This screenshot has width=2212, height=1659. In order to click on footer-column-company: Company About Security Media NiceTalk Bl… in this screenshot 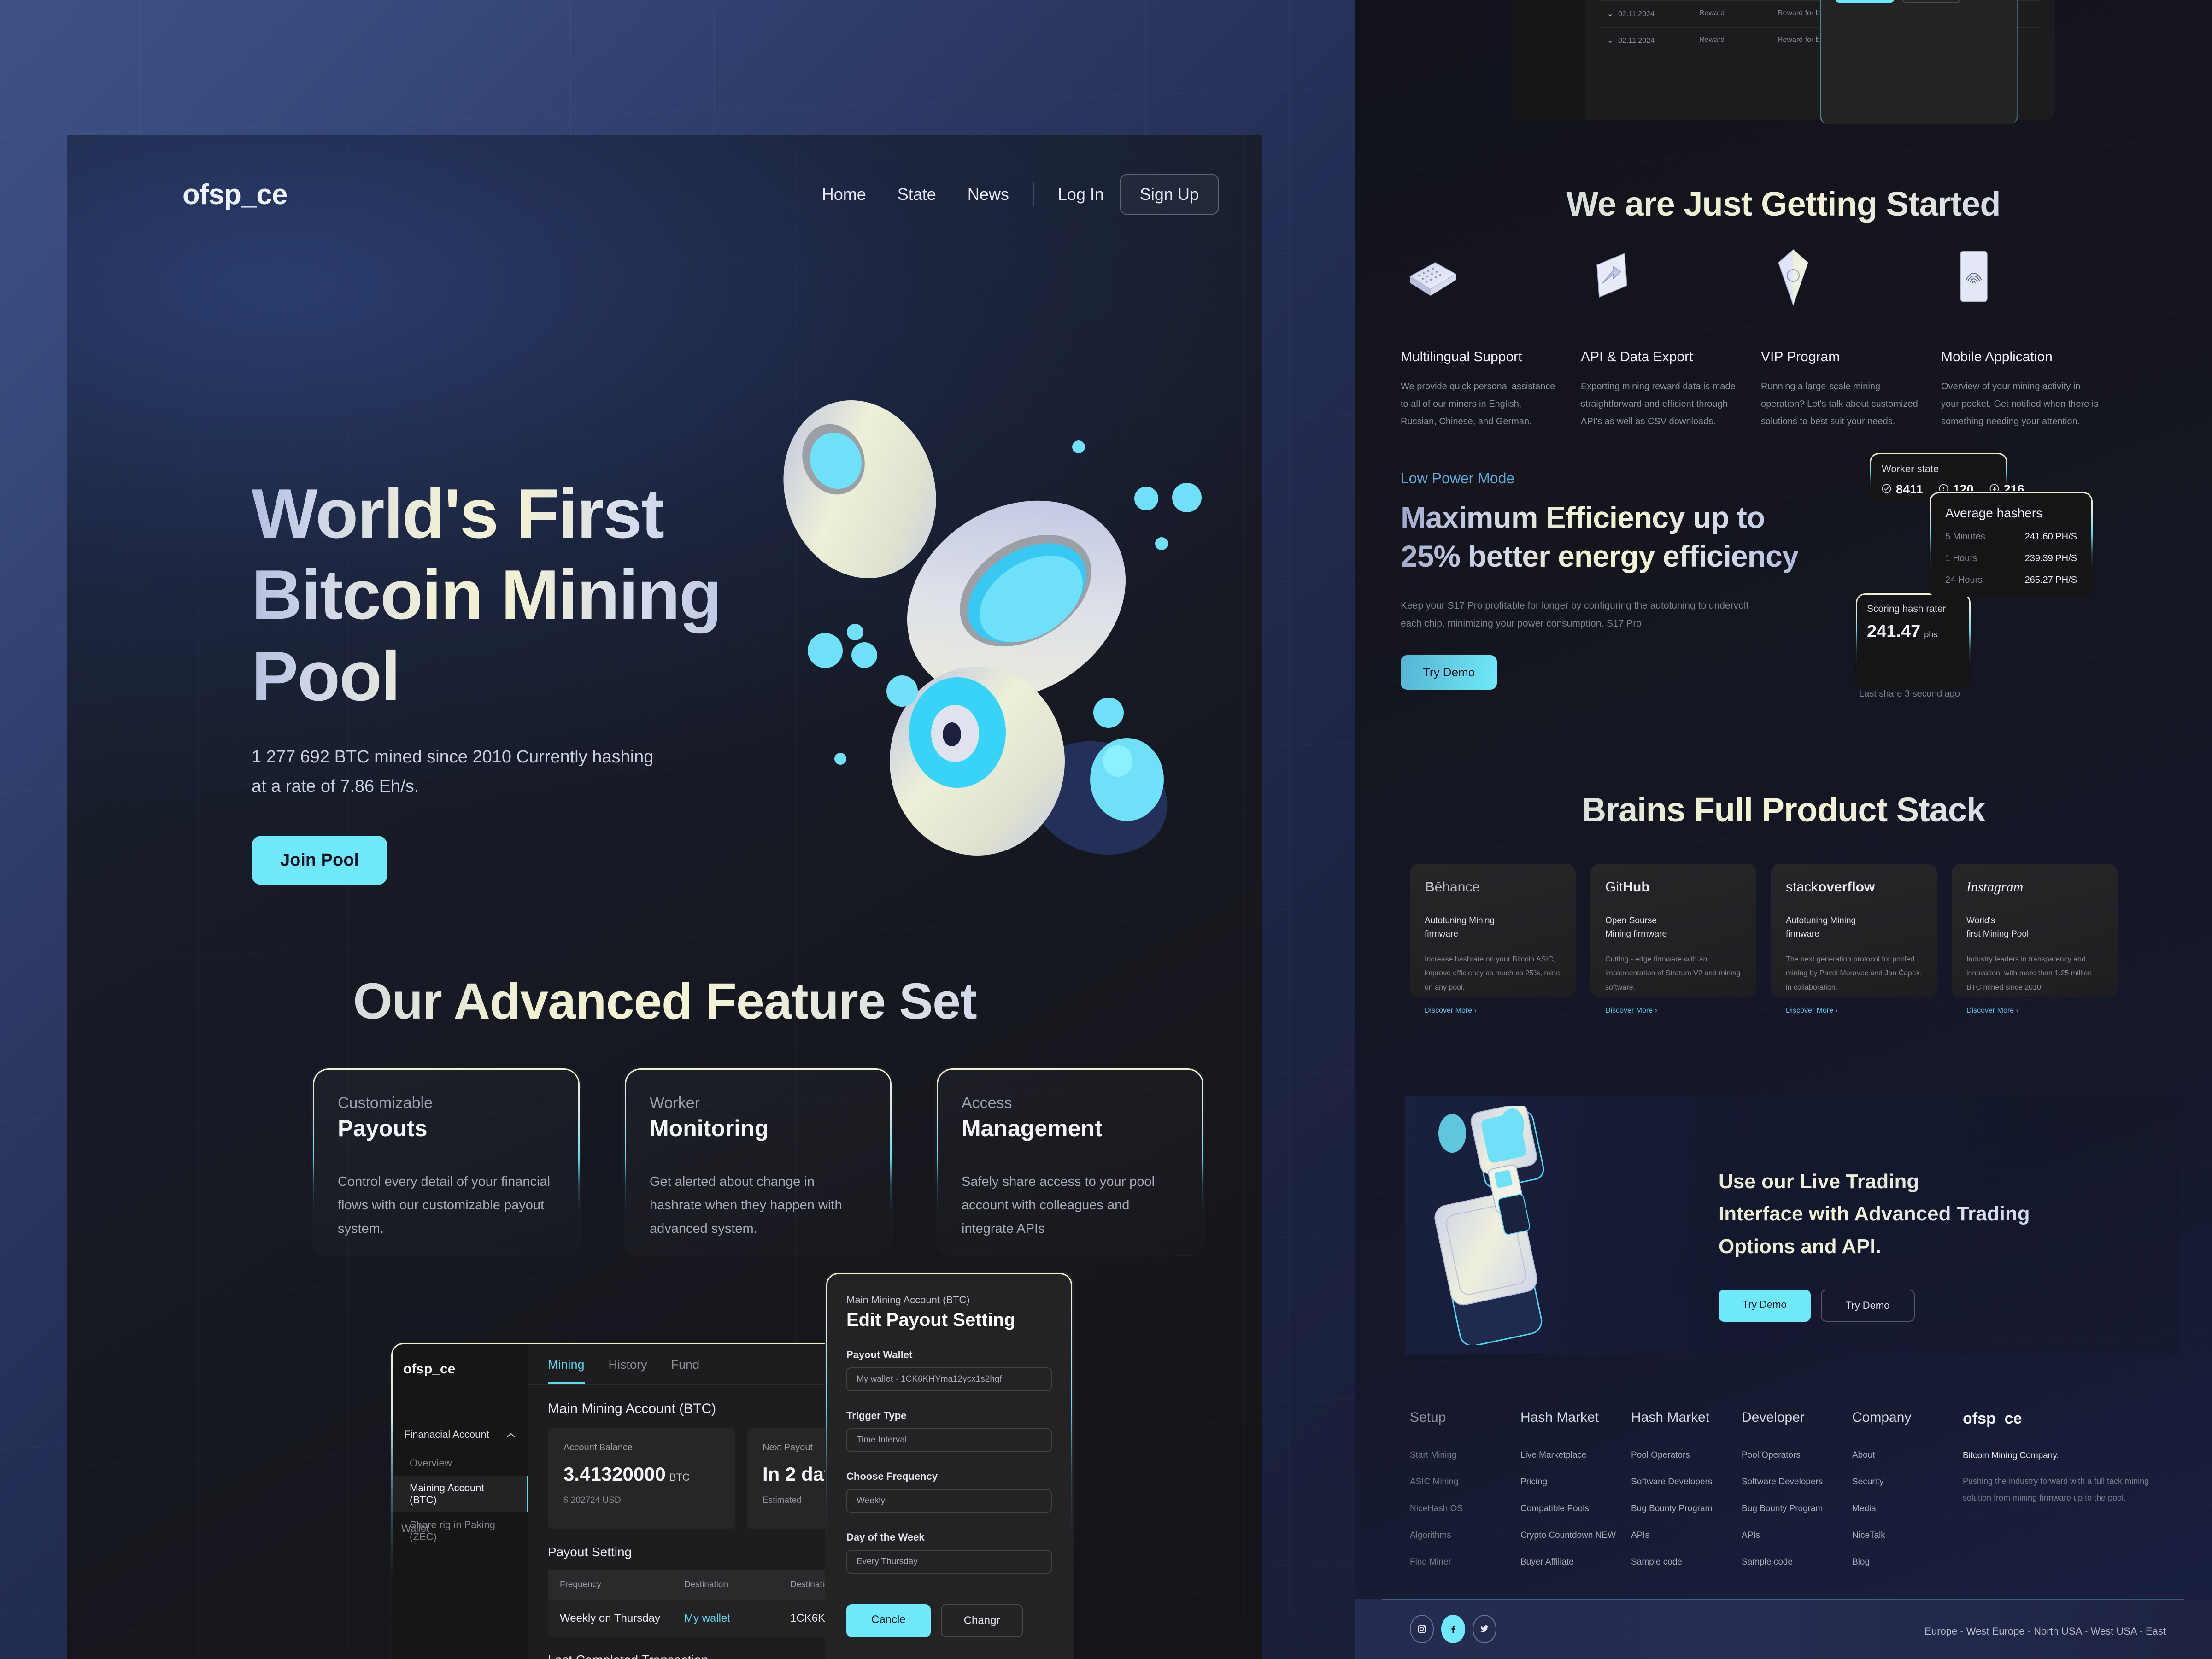, I will do `click(1907, 1497)`.